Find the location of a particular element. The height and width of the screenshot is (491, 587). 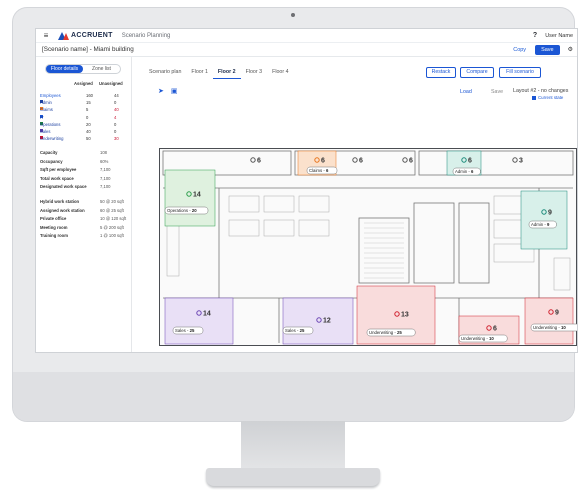

gear-icon: ⚙ is located at coordinates (570, 49).